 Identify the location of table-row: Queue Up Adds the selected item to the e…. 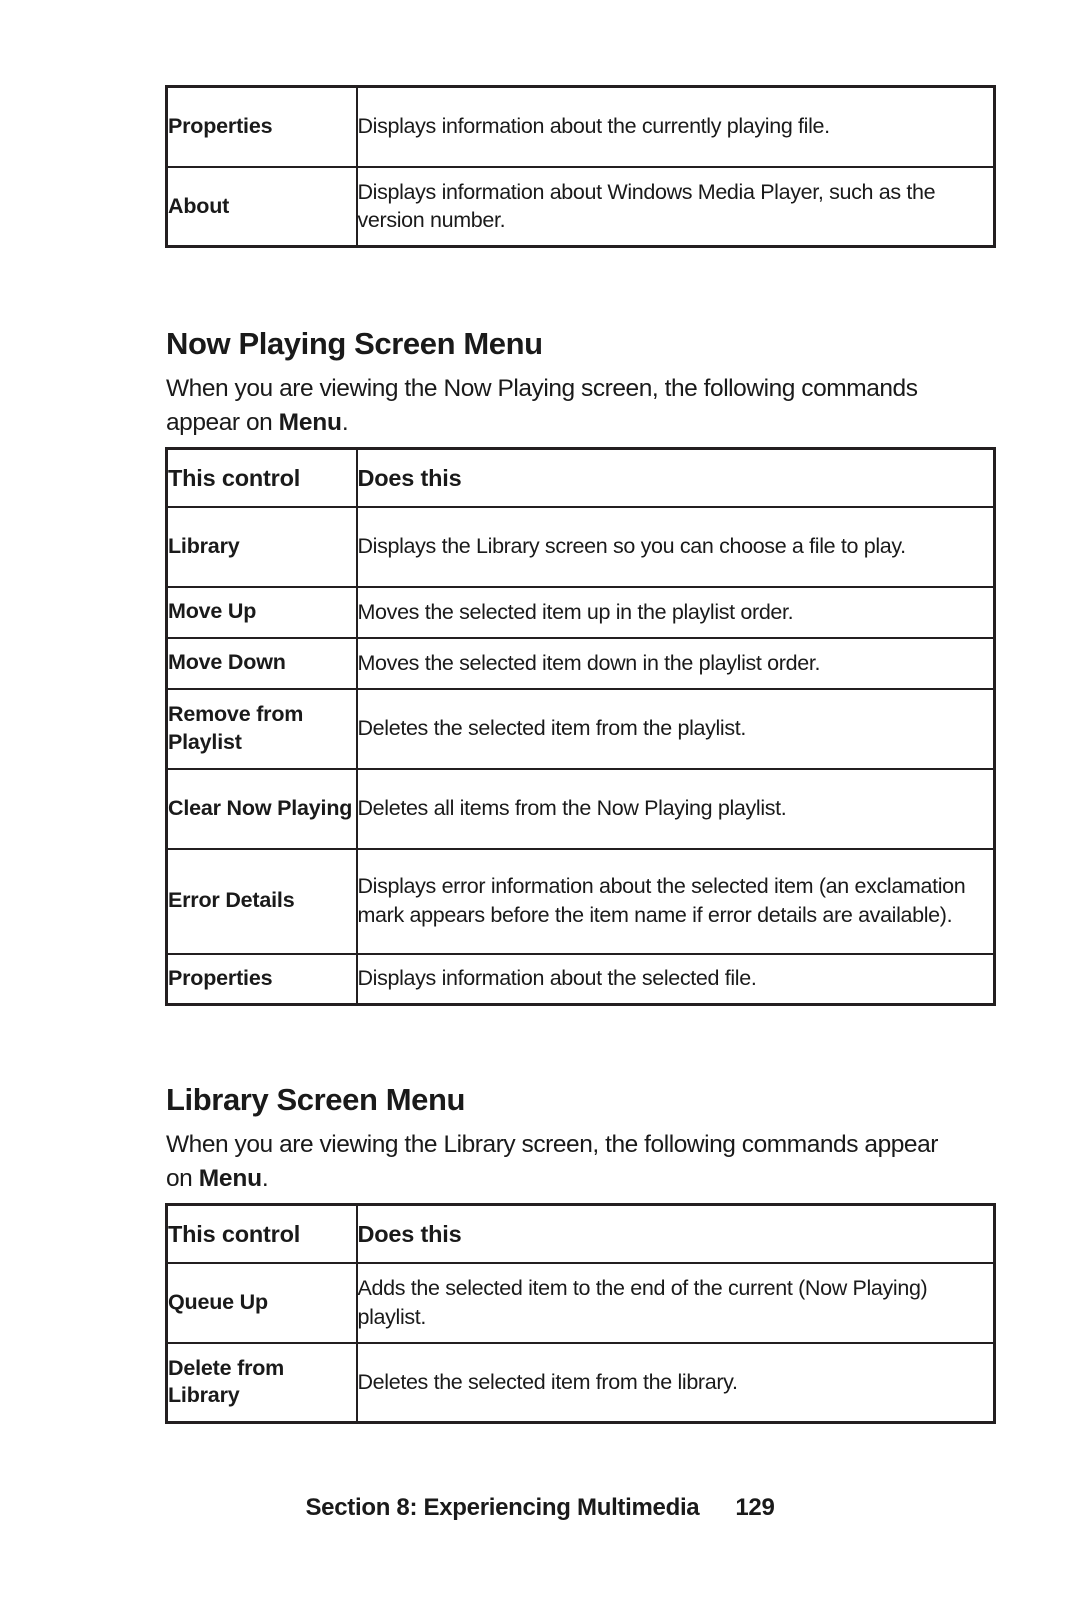
(580, 1302).